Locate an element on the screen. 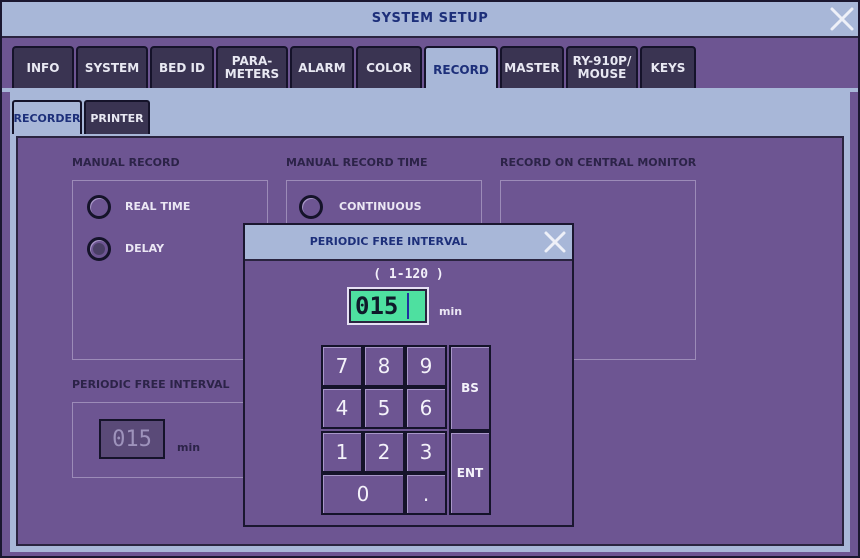  periodic-interval-heading: PERIODIC FREE INTERVAL is located at coordinates (151, 384).